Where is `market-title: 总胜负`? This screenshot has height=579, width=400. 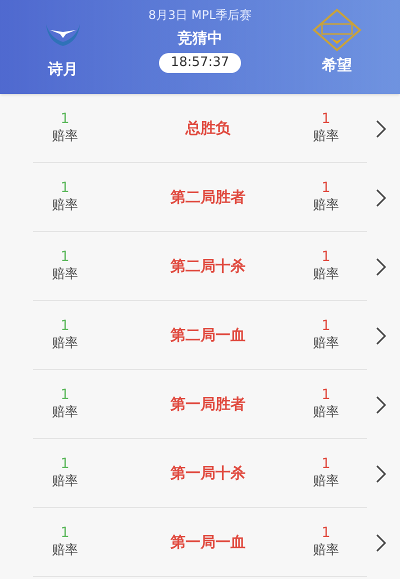
market-title: 总胜负 is located at coordinates (208, 129).